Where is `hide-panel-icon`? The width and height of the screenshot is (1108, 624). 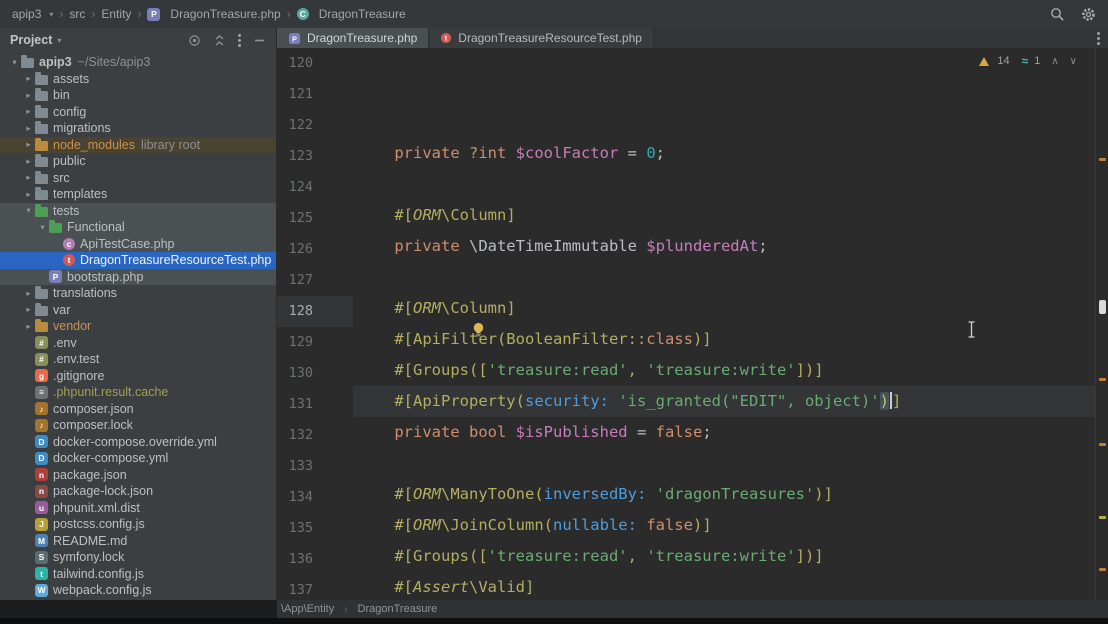 hide-panel-icon is located at coordinates (259, 40).